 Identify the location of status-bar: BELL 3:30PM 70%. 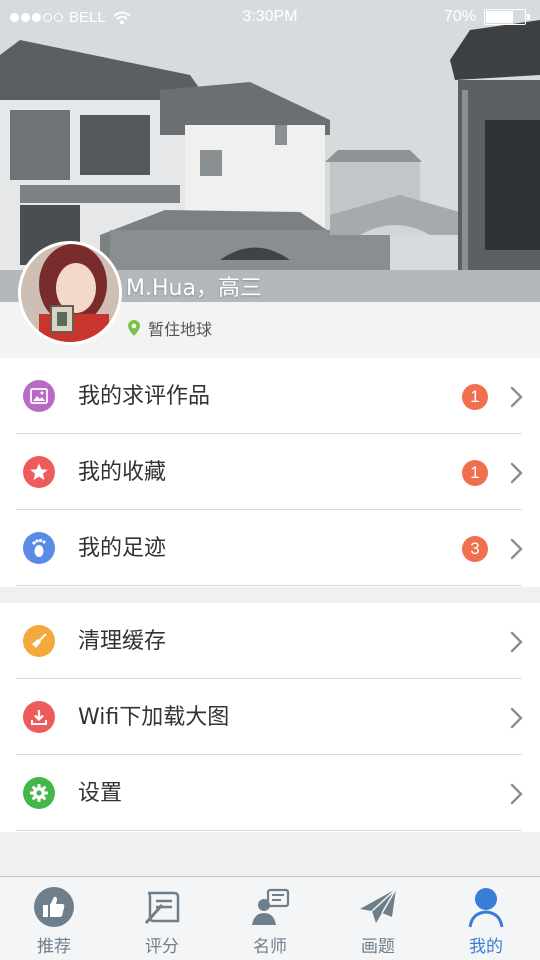
(270, 18).